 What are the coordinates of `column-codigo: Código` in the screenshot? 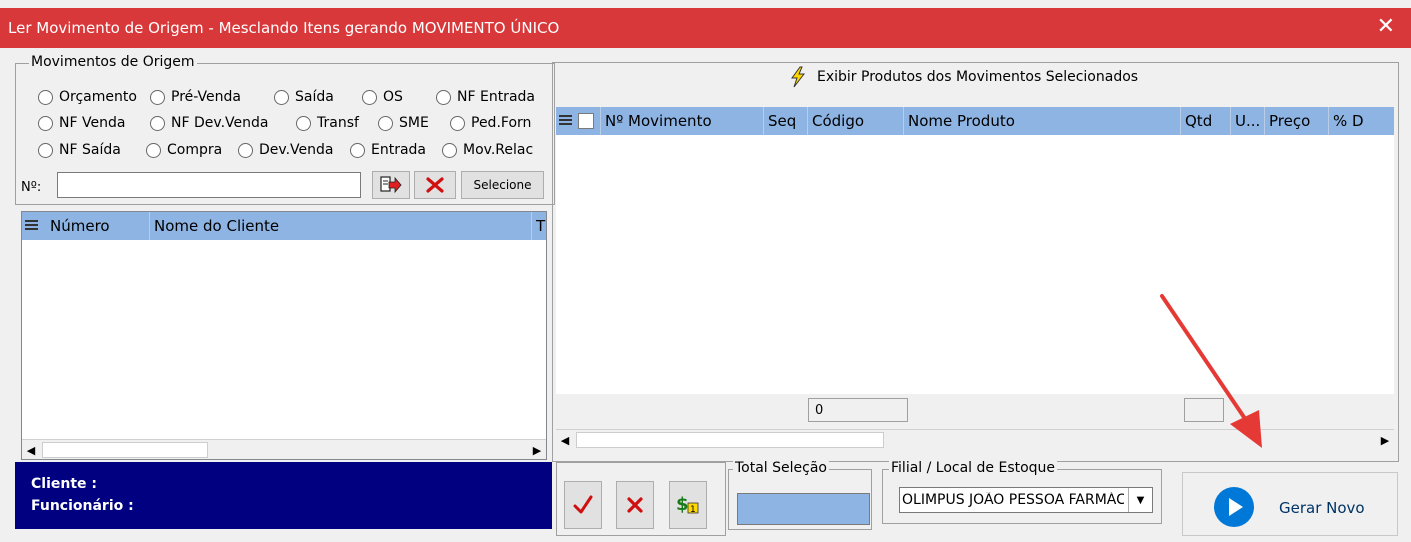 It's located at (856, 121).